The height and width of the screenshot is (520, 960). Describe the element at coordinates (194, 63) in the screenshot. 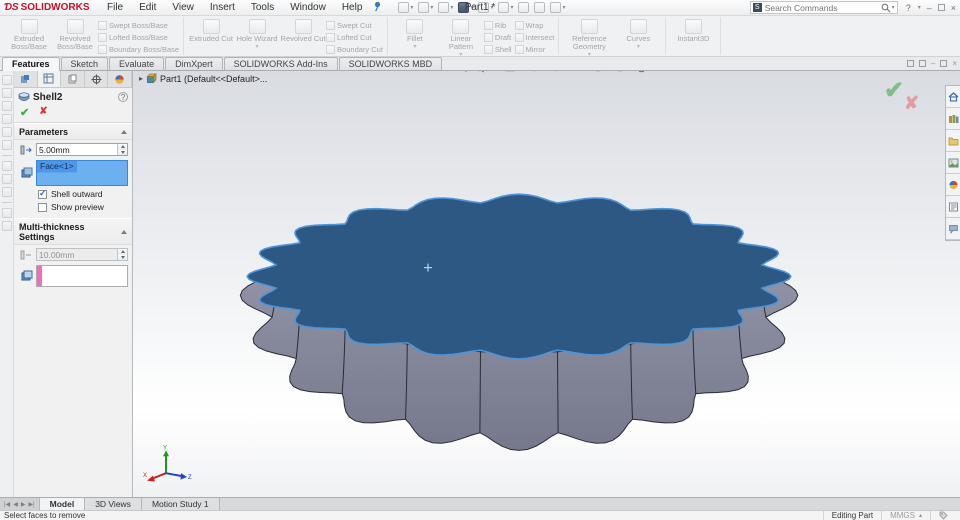

I see `tab-dimxpert: DimXpert` at that location.